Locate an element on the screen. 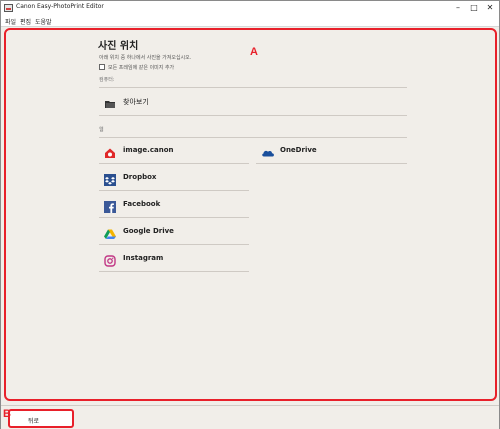  back-button: 뒤로 is located at coordinates (41, 418).